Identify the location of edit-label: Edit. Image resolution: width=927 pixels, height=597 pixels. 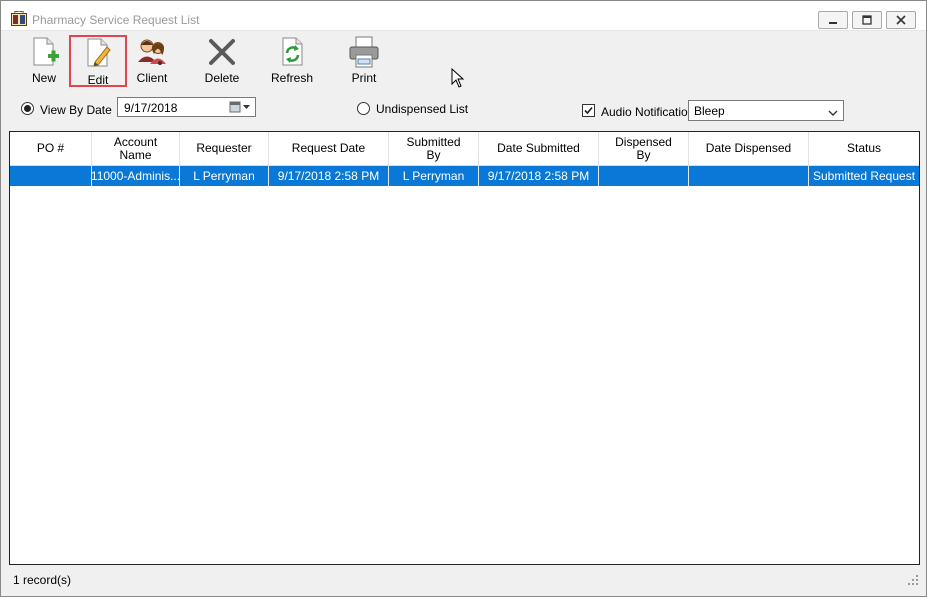
(98, 80).